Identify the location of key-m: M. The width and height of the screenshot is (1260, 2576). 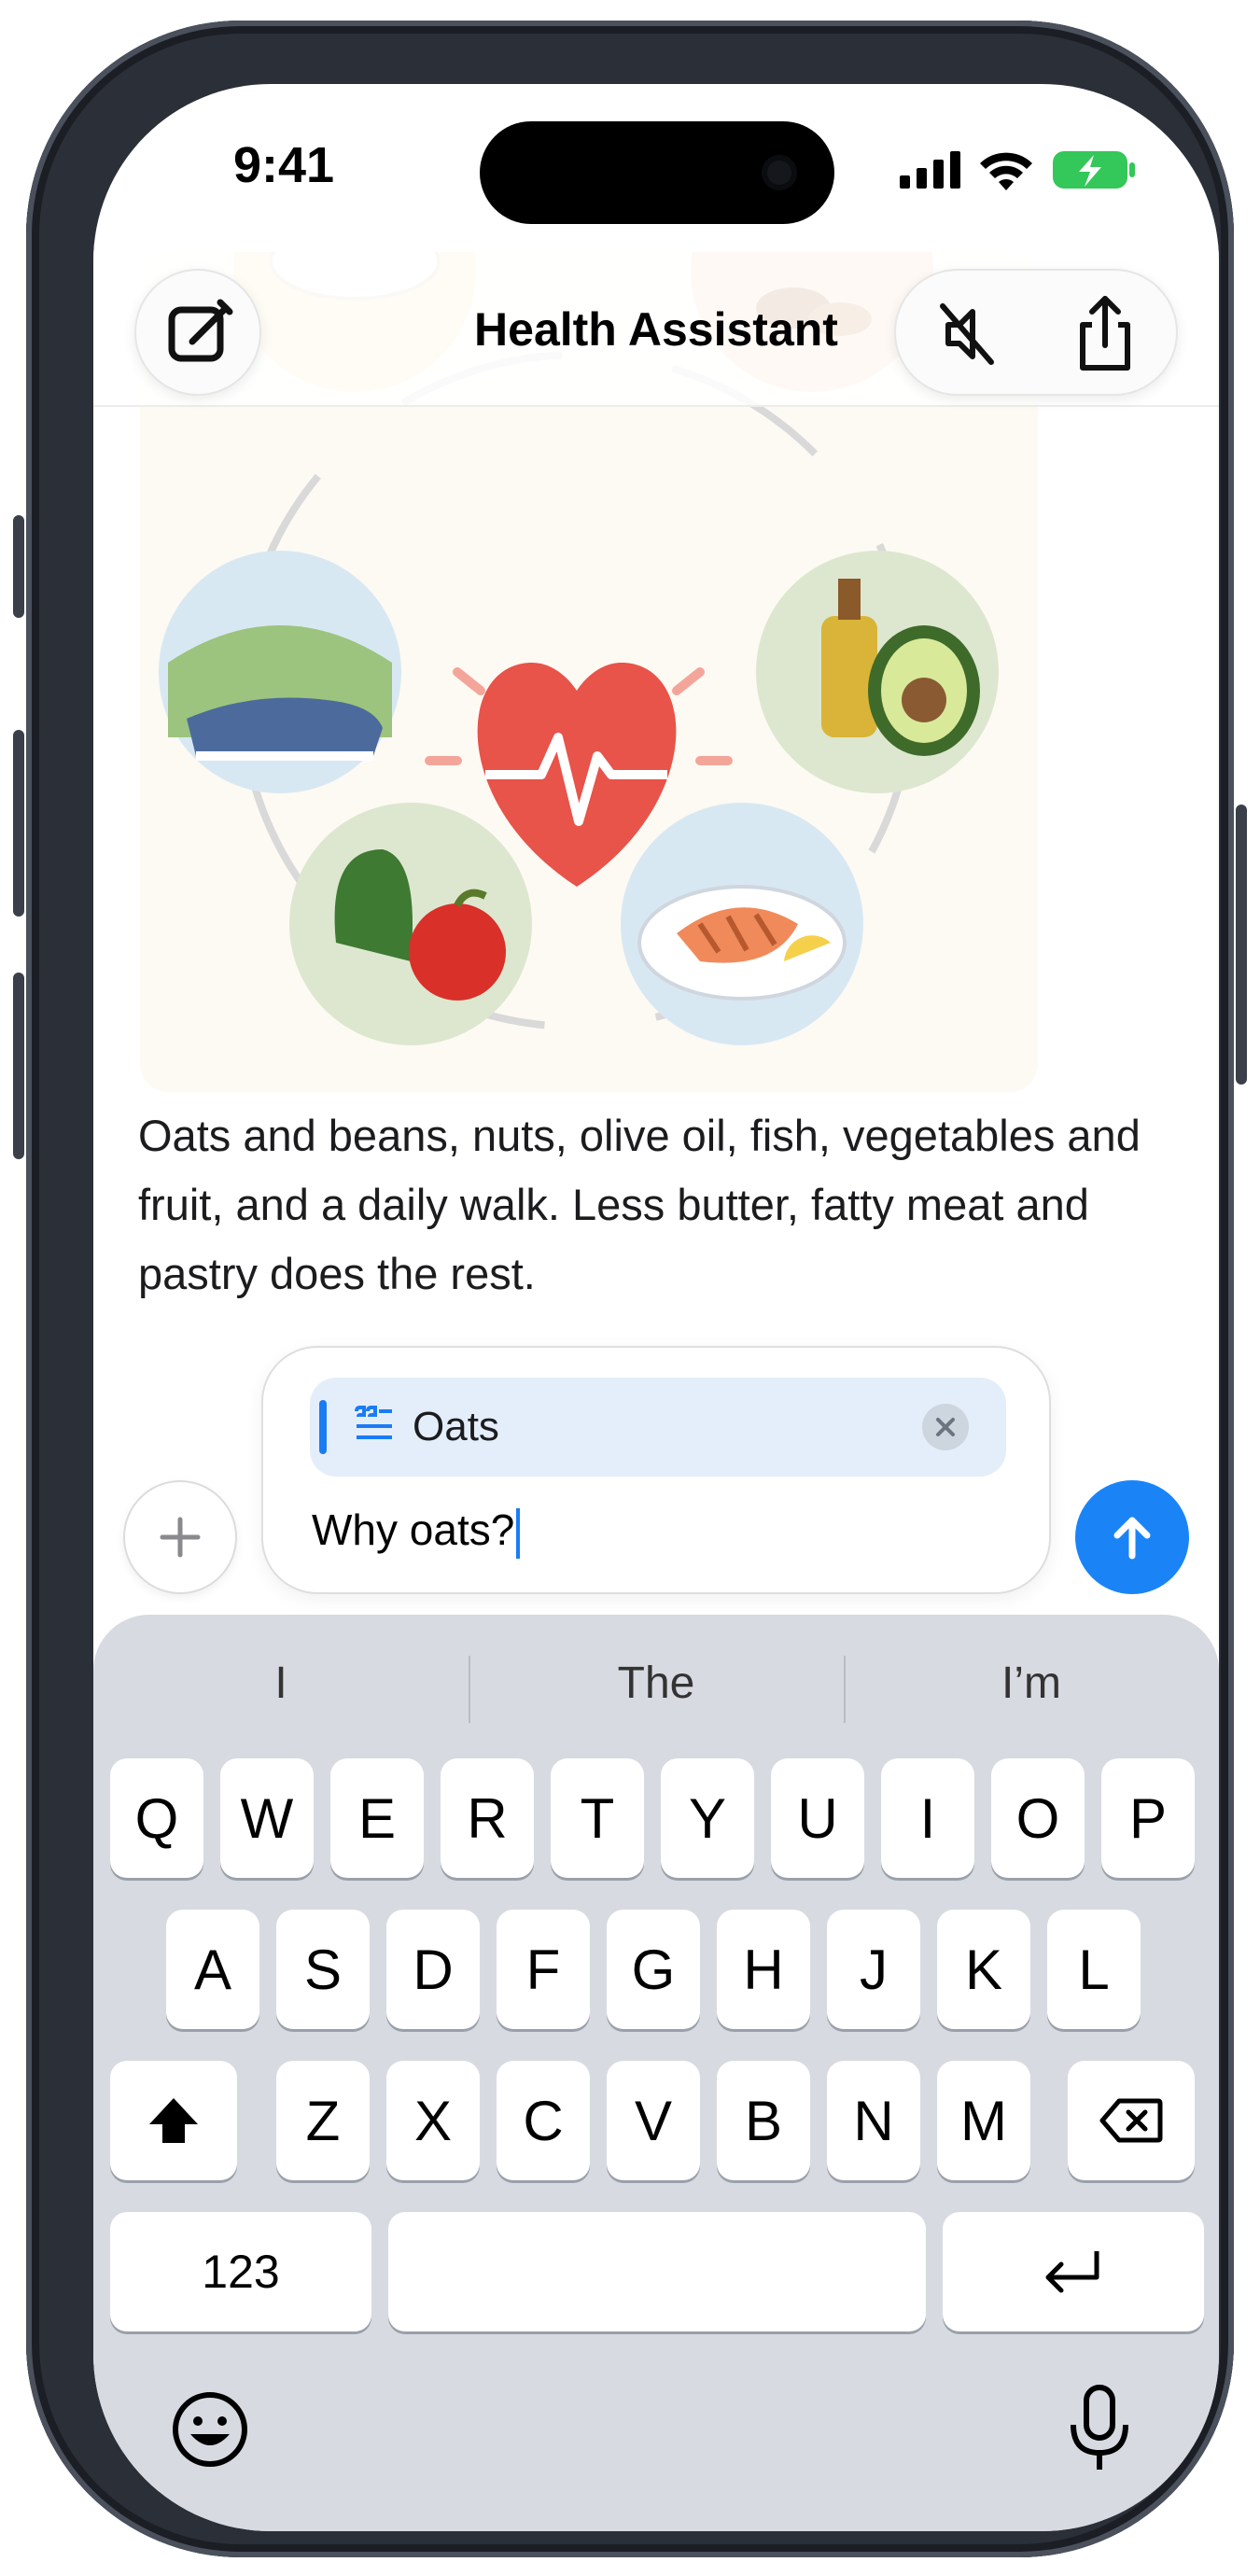
(983, 2120).